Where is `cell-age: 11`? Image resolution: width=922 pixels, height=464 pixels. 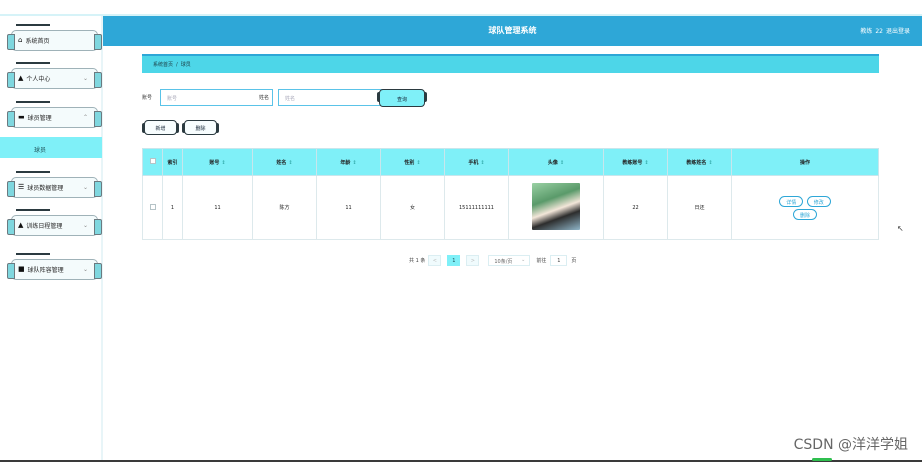
cell-age: 11 is located at coordinates (348, 207).